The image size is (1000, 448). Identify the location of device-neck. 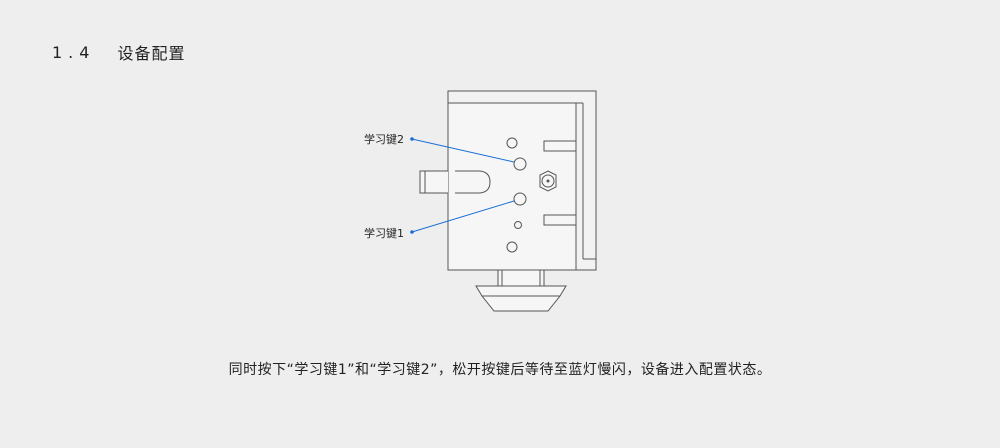
(521, 278).